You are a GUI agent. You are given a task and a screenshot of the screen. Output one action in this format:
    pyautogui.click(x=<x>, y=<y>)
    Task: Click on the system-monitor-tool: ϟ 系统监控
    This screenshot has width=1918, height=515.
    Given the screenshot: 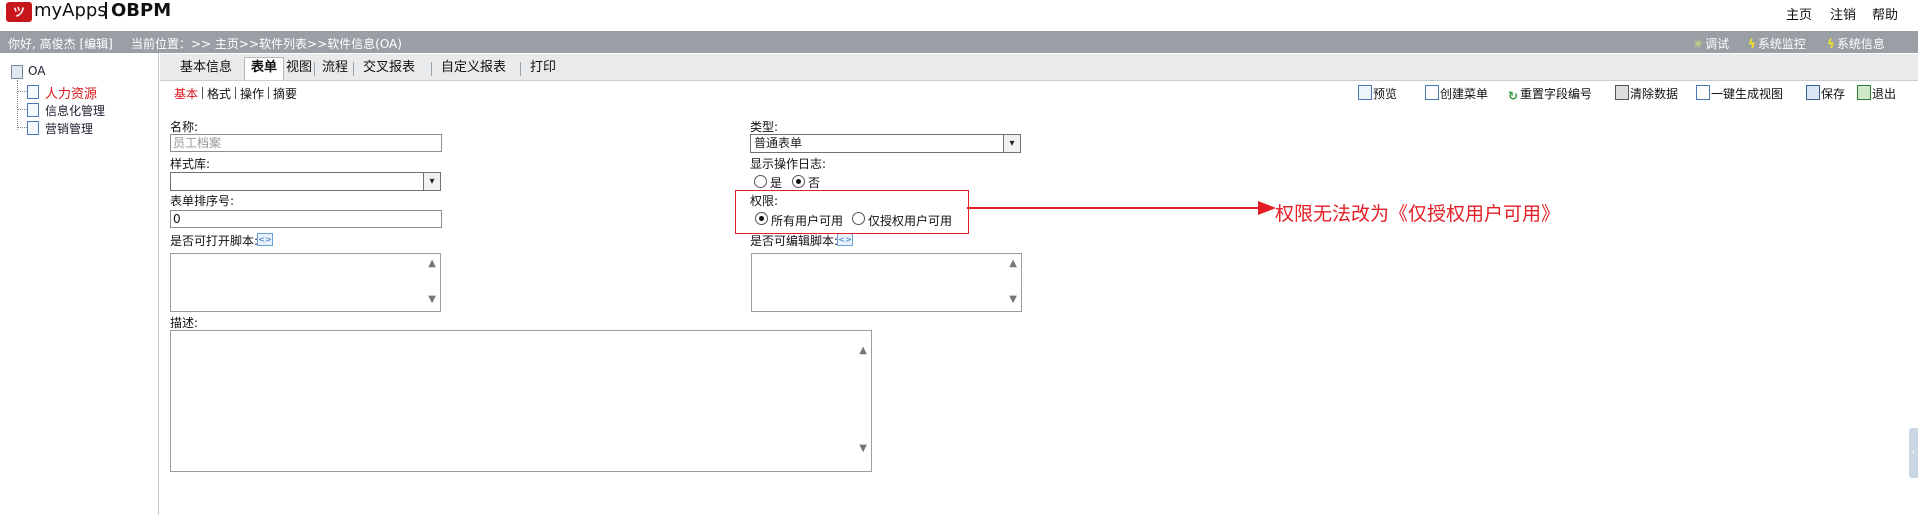 What is the action you would take?
    pyautogui.click(x=1777, y=43)
    